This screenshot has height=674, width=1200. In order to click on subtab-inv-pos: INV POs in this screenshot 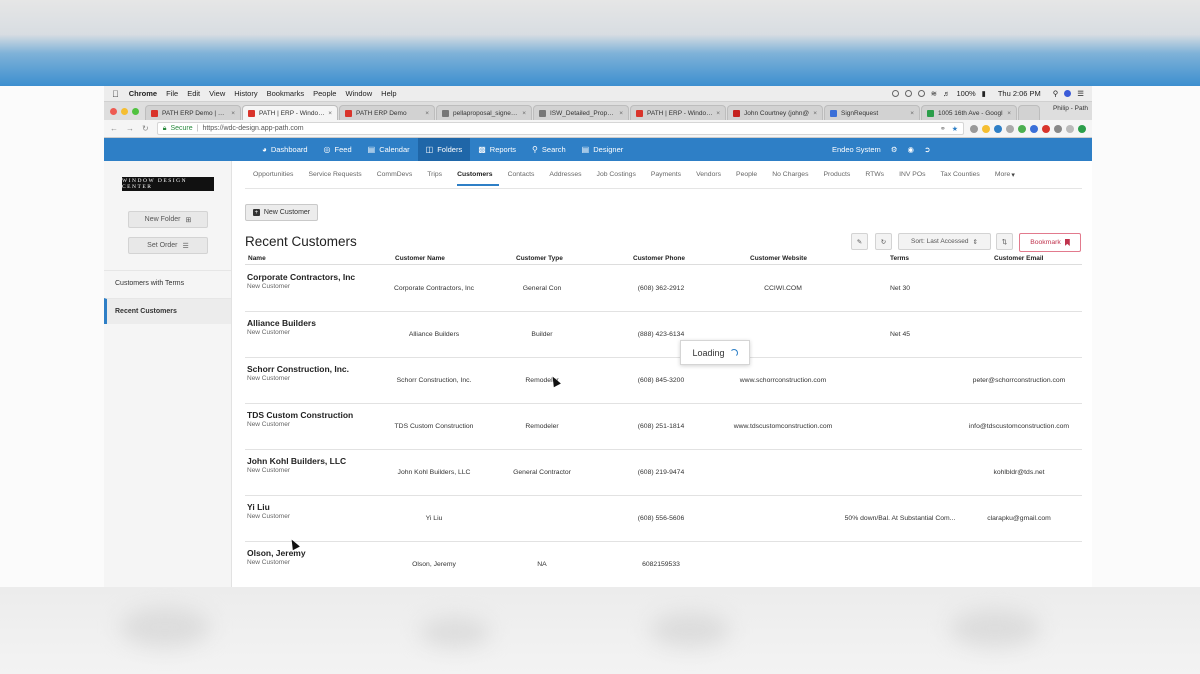, I will do `click(915, 178)`.